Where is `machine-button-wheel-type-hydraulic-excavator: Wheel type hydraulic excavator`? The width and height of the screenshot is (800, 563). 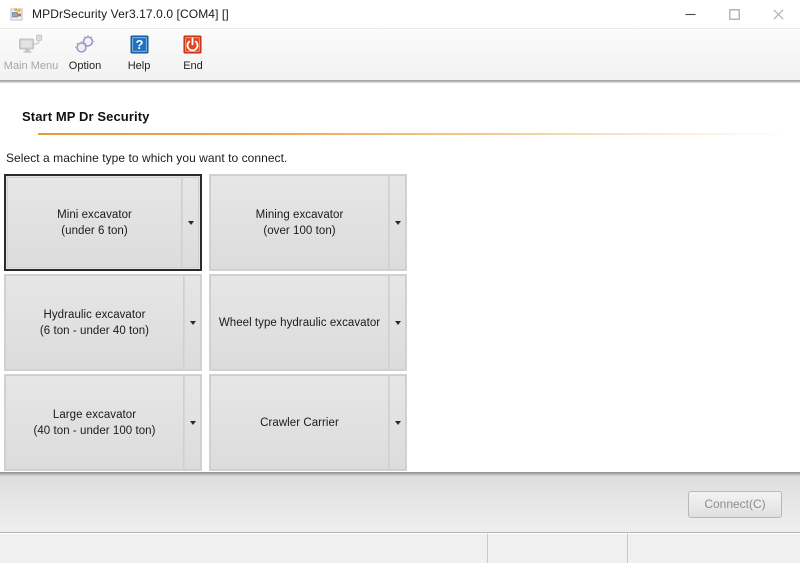
machine-button-wheel-type-hydraulic-excavator: Wheel type hydraulic excavator is located at coordinates (308, 322).